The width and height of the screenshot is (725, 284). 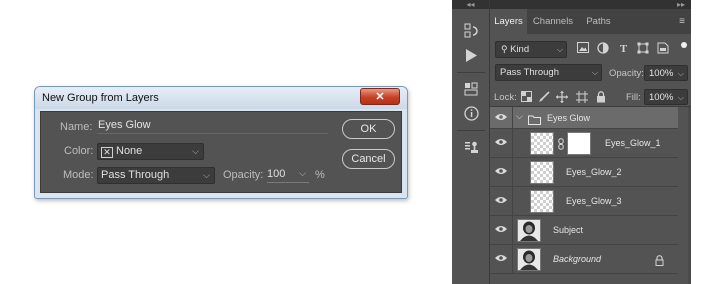 I want to click on pixel-filter-icon, so click(x=582, y=49).